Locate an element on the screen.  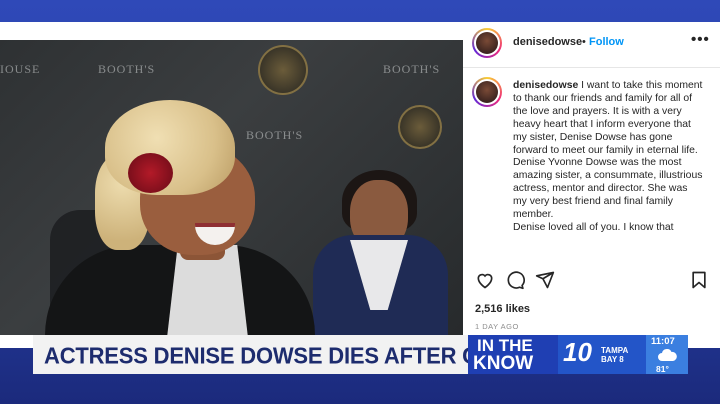
wall-logo-text: IOUSE is located at coordinates (20, 69).